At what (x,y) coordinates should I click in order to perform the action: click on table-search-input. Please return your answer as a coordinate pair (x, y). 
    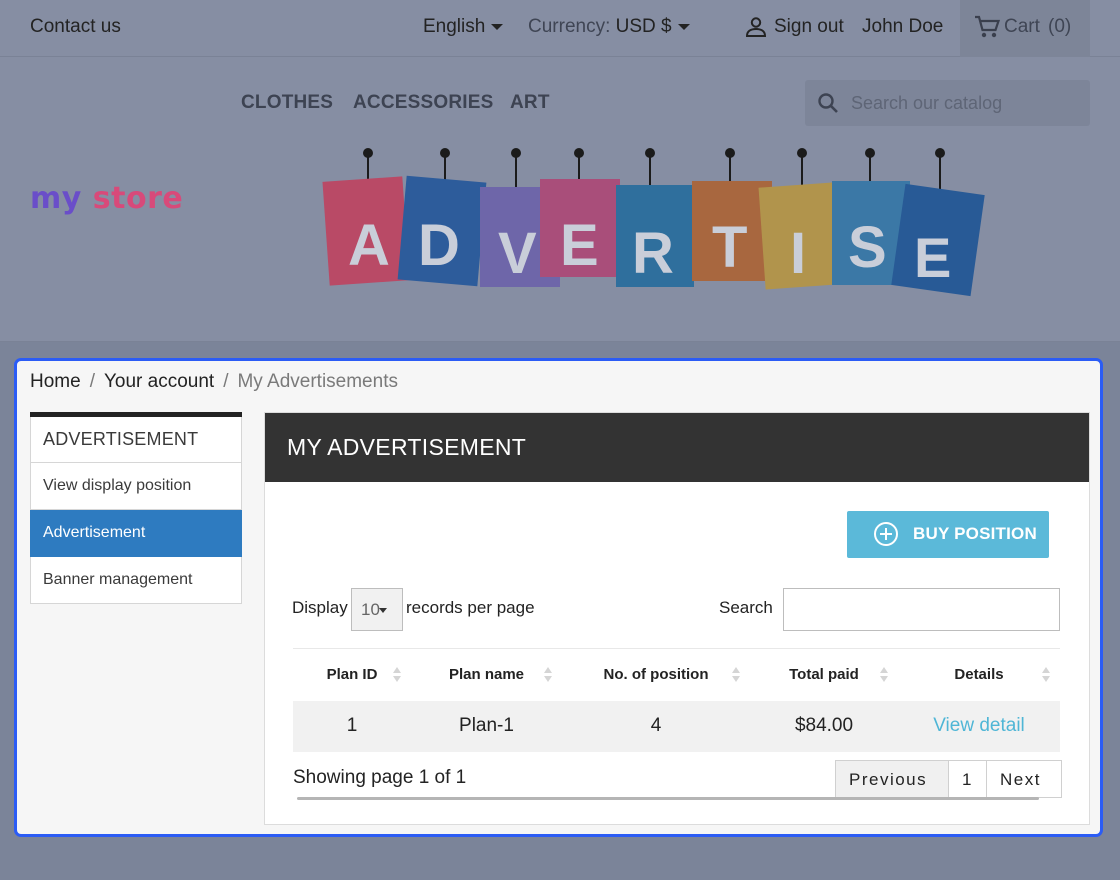
    Looking at the image, I should click on (921, 609).